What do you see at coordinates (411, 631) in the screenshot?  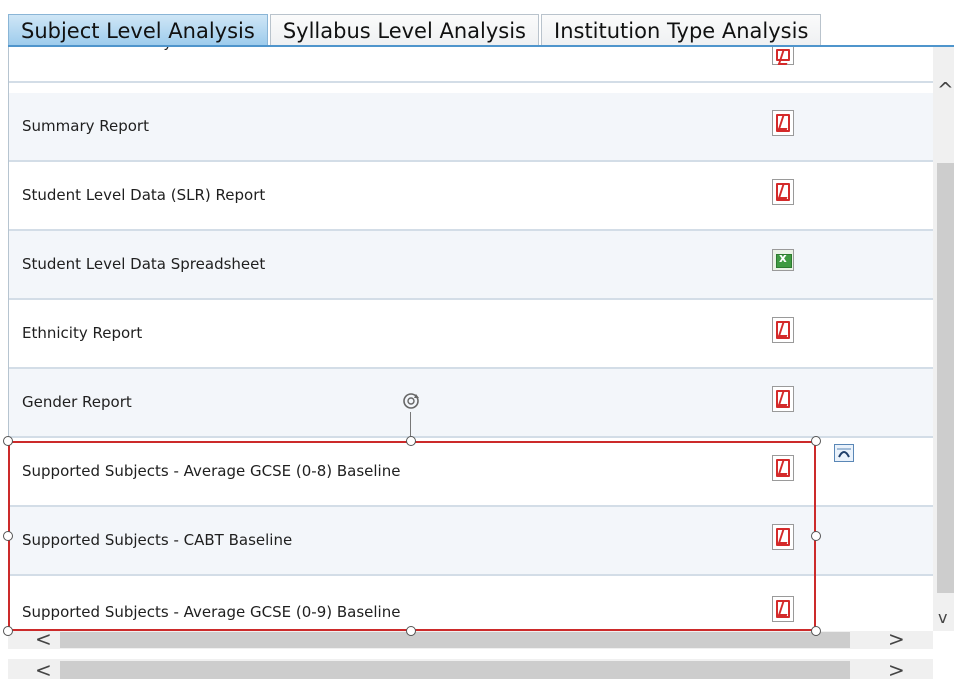 I see `resize-handle-bottom` at bounding box center [411, 631].